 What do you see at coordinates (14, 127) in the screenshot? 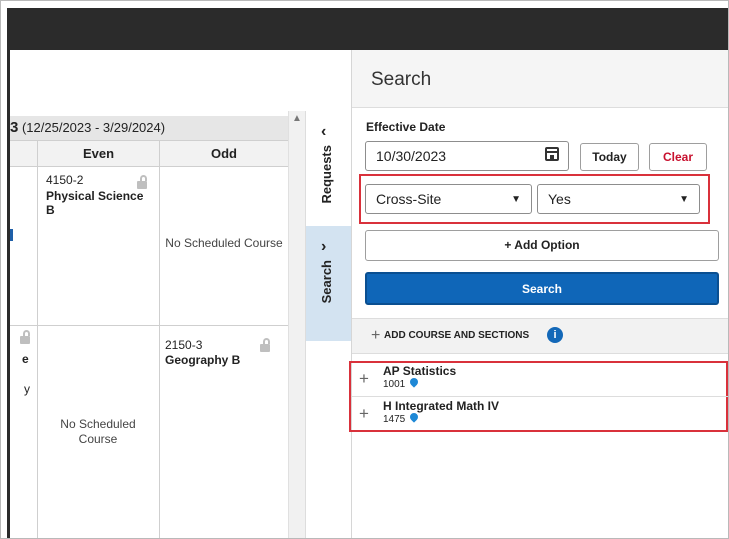
I see `term-number: 3` at bounding box center [14, 127].